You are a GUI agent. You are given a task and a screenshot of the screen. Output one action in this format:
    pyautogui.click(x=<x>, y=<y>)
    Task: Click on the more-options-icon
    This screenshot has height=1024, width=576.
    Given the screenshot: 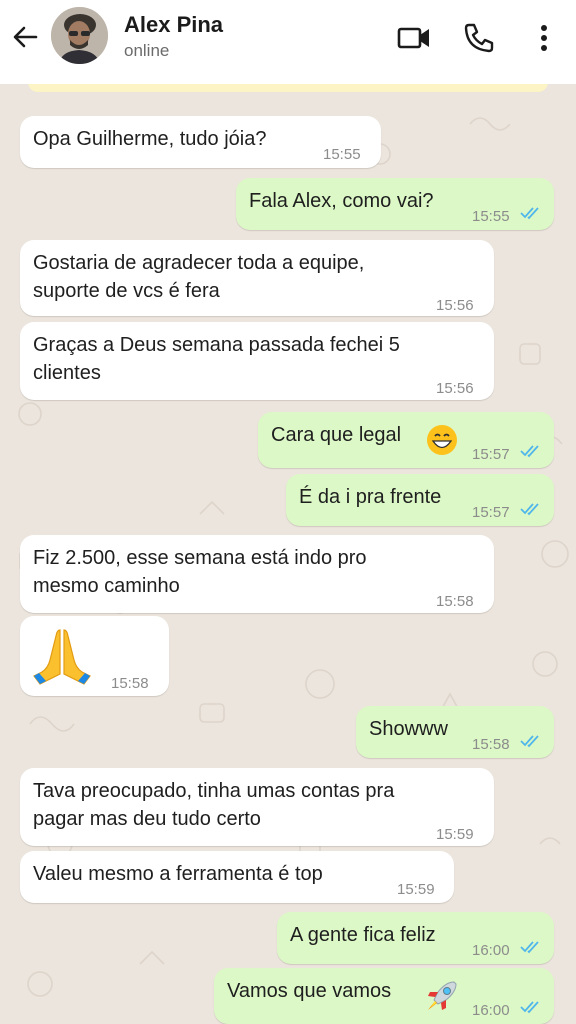 What is the action you would take?
    pyautogui.click(x=544, y=38)
    